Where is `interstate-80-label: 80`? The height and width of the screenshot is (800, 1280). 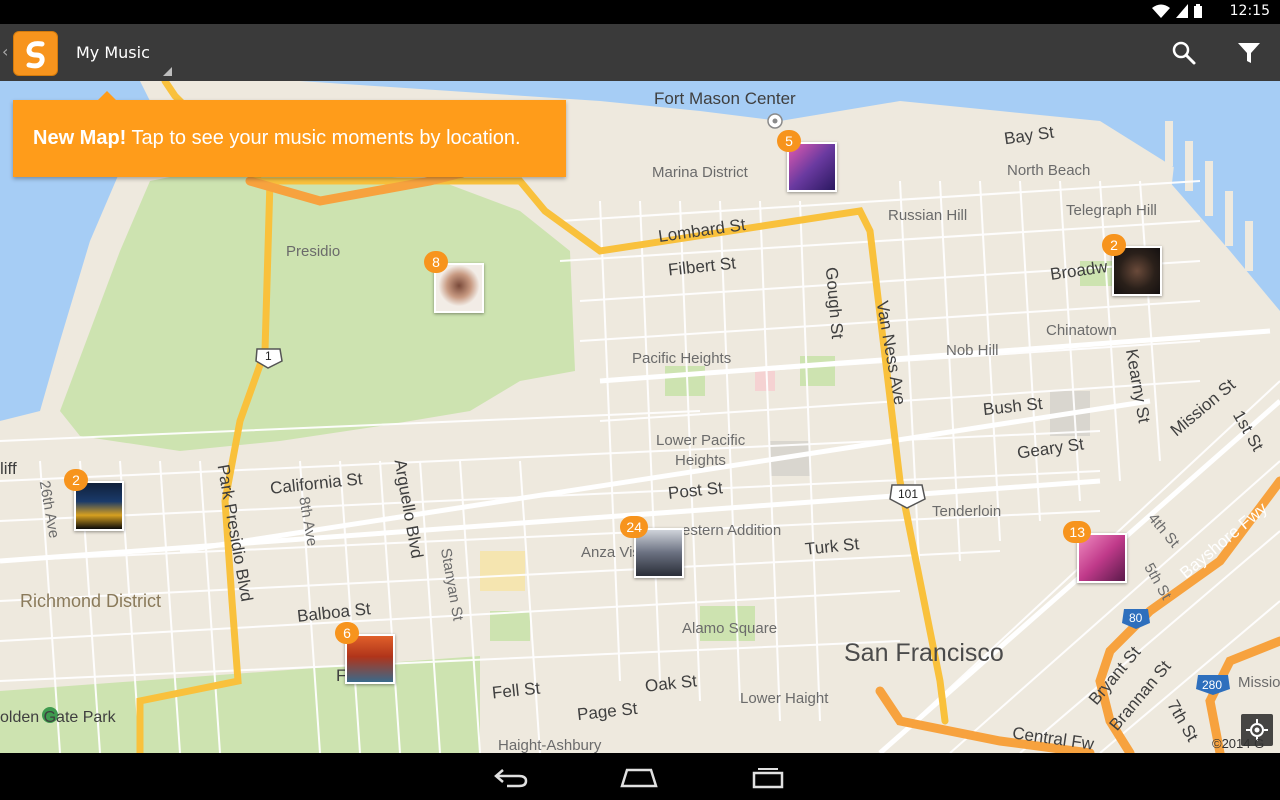
interstate-80-label: 80 is located at coordinates (1136, 618).